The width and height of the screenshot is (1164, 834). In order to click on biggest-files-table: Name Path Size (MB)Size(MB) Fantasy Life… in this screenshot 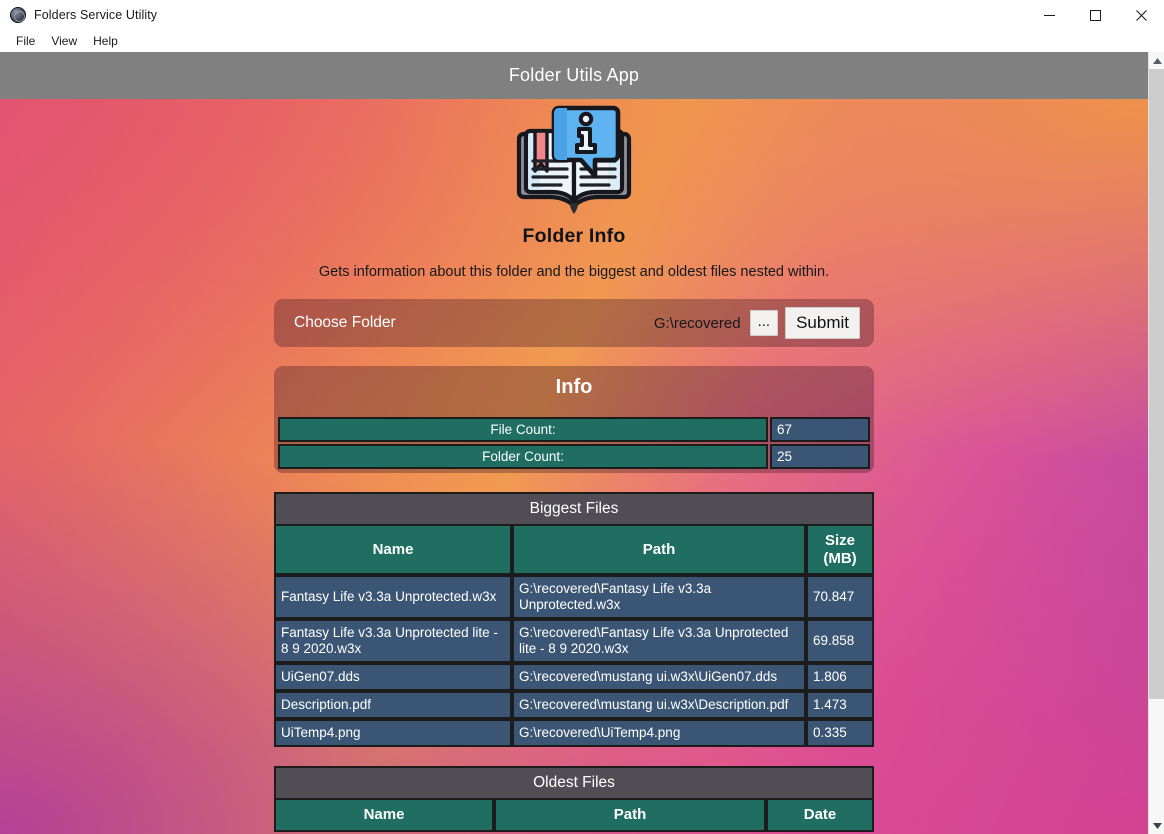, I will do `click(574, 635)`.